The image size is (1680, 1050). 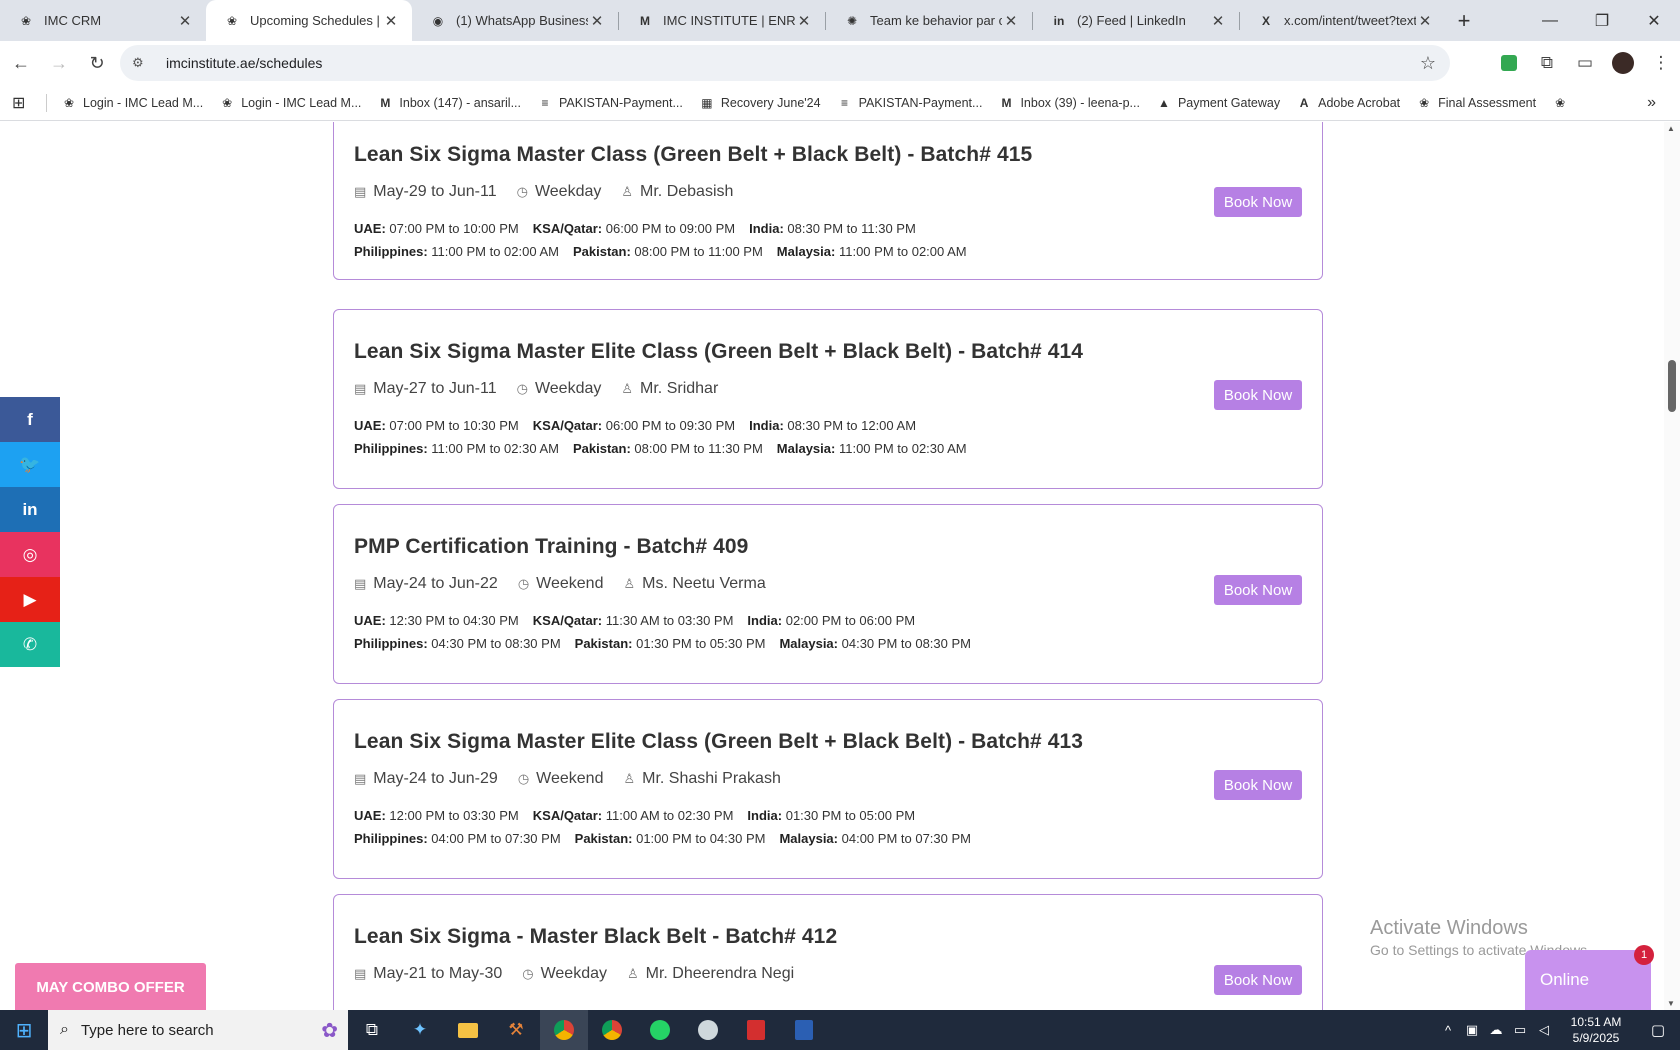 What do you see at coordinates (143, 63) in the screenshot?
I see `site-info-icon: ⚙` at bounding box center [143, 63].